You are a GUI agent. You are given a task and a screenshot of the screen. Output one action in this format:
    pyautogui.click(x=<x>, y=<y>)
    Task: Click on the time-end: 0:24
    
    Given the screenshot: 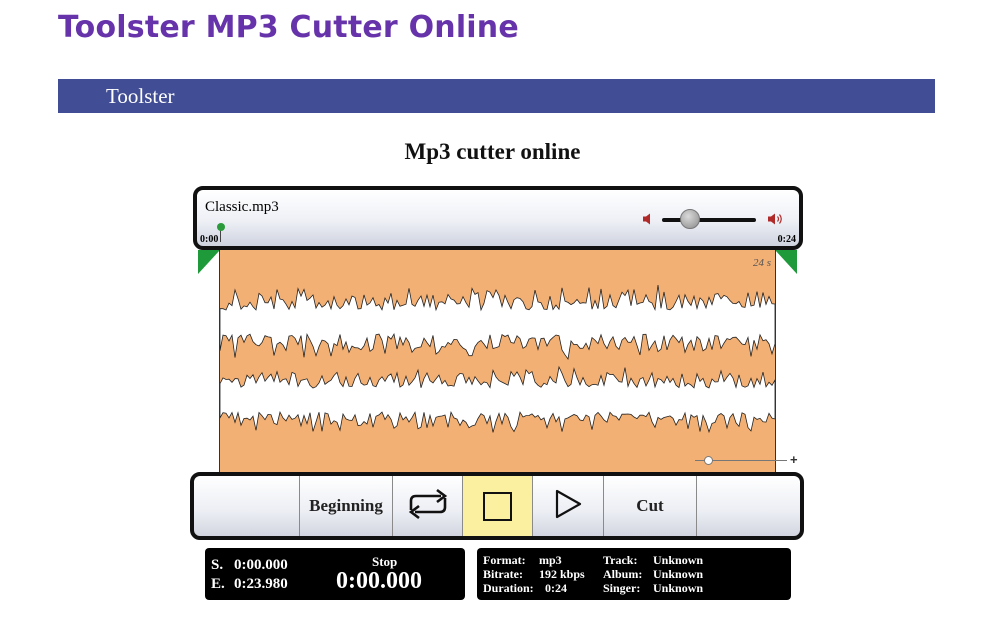 What is the action you would take?
    pyautogui.click(x=786, y=239)
    